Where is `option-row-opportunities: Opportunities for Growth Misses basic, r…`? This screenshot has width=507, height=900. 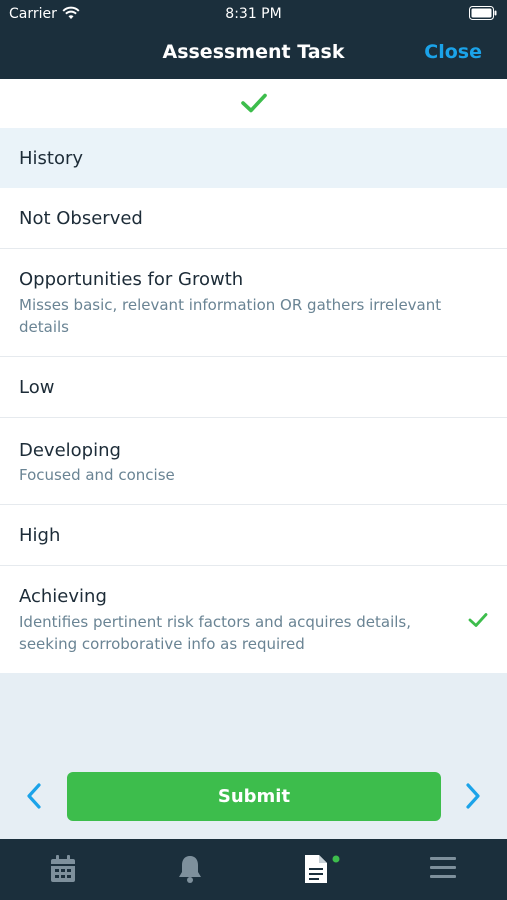
option-row-opportunities: Opportunities for Growth Misses basic, r… is located at coordinates (253, 303).